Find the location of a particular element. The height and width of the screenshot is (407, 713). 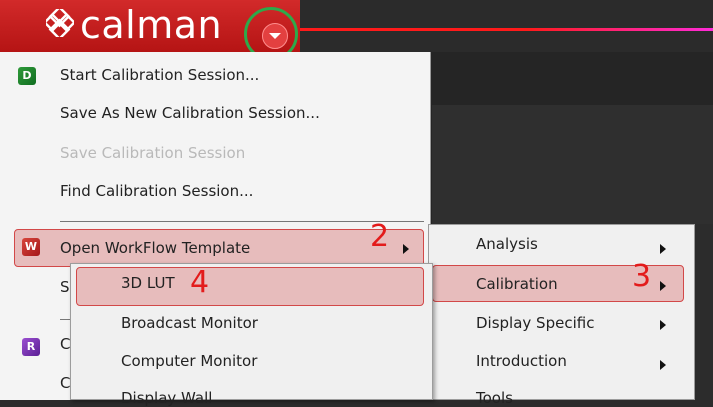

menu-item-partial-c2: C is located at coordinates (65, 383).